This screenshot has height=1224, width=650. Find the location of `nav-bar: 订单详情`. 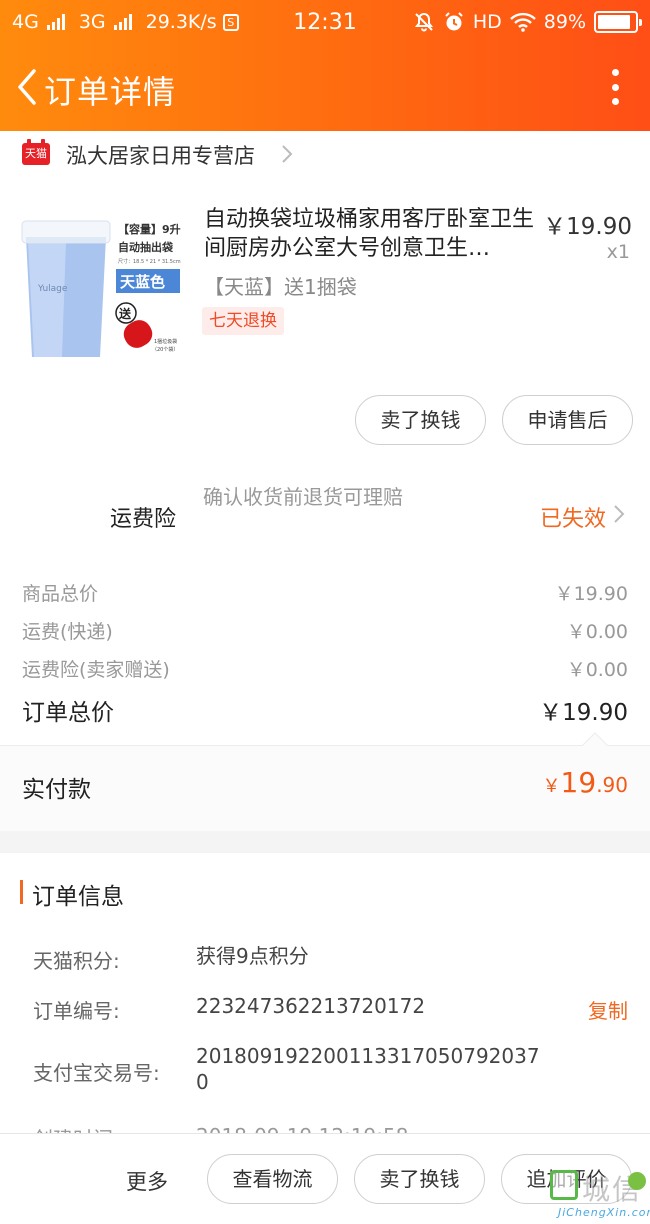

nav-bar: 订单详情 is located at coordinates (325, 87).